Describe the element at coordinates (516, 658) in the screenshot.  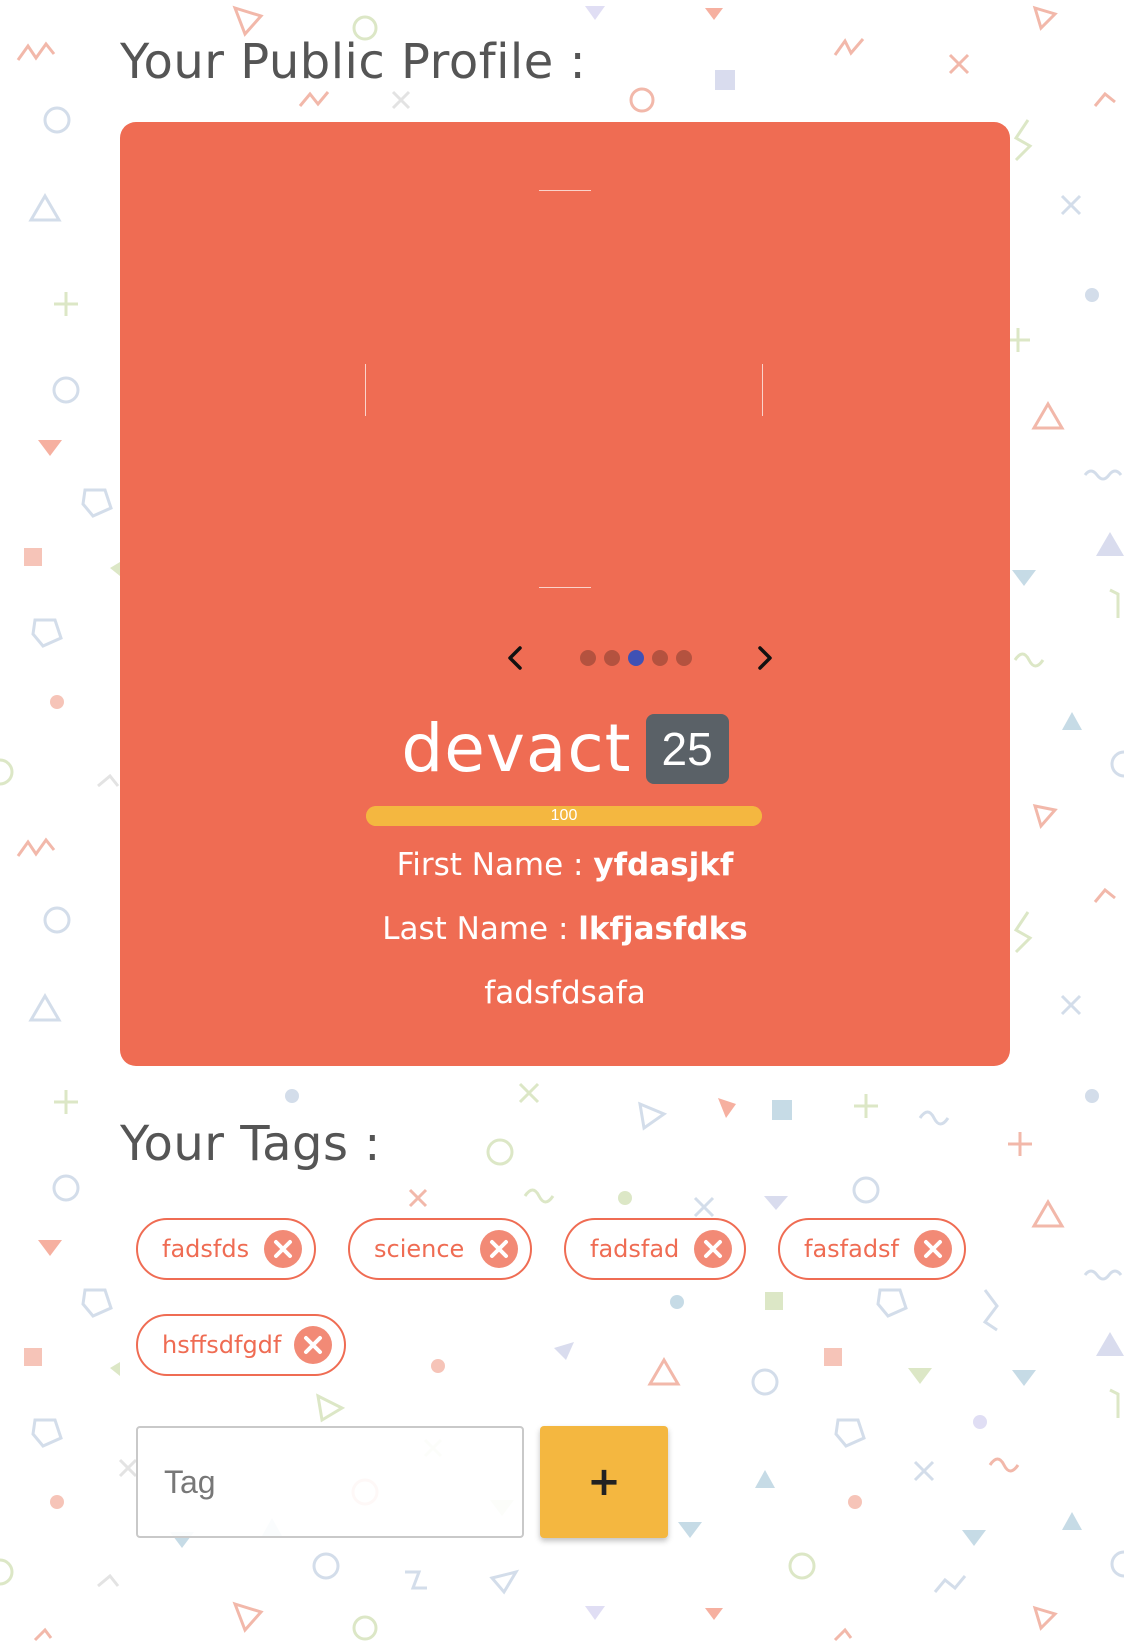
I see `chevron-left-icon` at that location.